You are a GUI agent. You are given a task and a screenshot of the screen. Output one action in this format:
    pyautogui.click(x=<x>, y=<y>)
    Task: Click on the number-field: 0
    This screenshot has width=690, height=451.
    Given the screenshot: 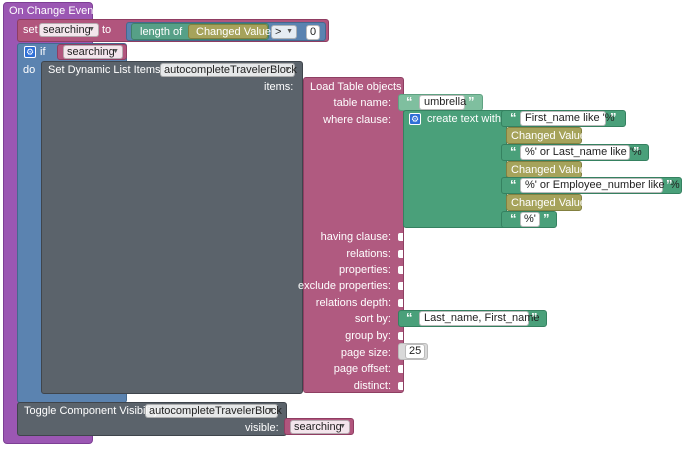 What is the action you would take?
    pyautogui.click(x=313, y=32)
    